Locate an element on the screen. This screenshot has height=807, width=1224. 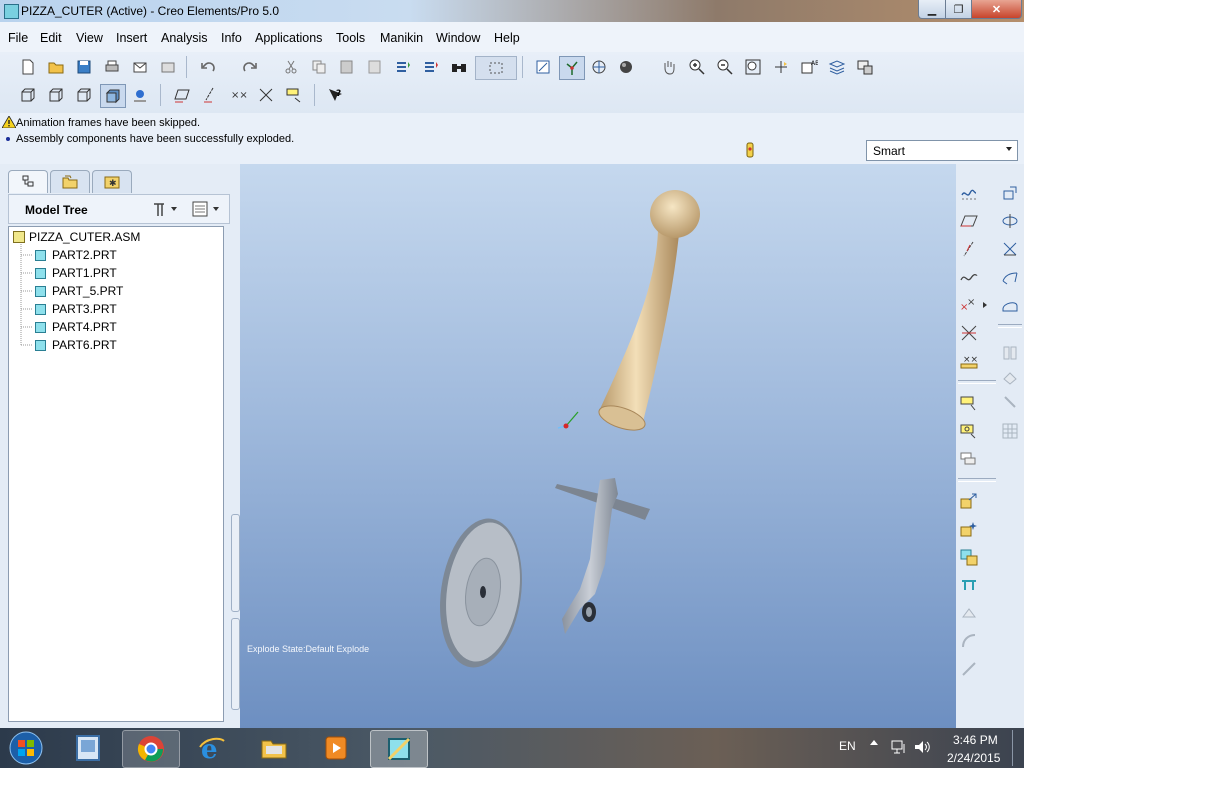
datum-points-button: ×× is located at coordinates (238, 95).